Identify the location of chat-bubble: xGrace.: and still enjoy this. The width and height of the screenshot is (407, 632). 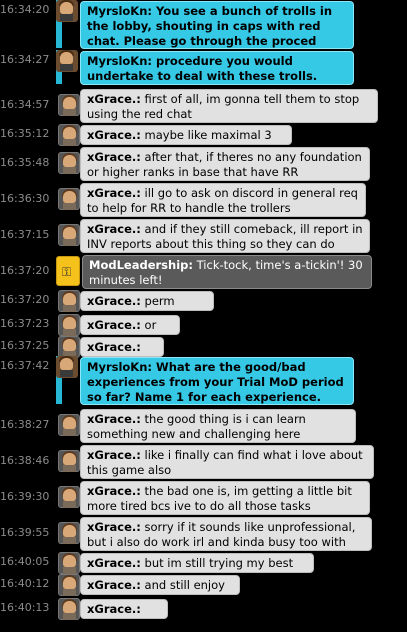
(160, 591).